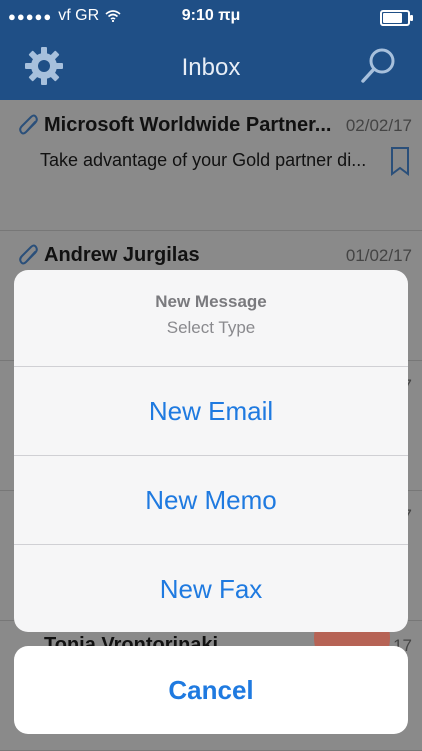 The height and width of the screenshot is (751, 422). What do you see at coordinates (378, 255) in the screenshot?
I see `message-date: 01/02/17` at bounding box center [378, 255].